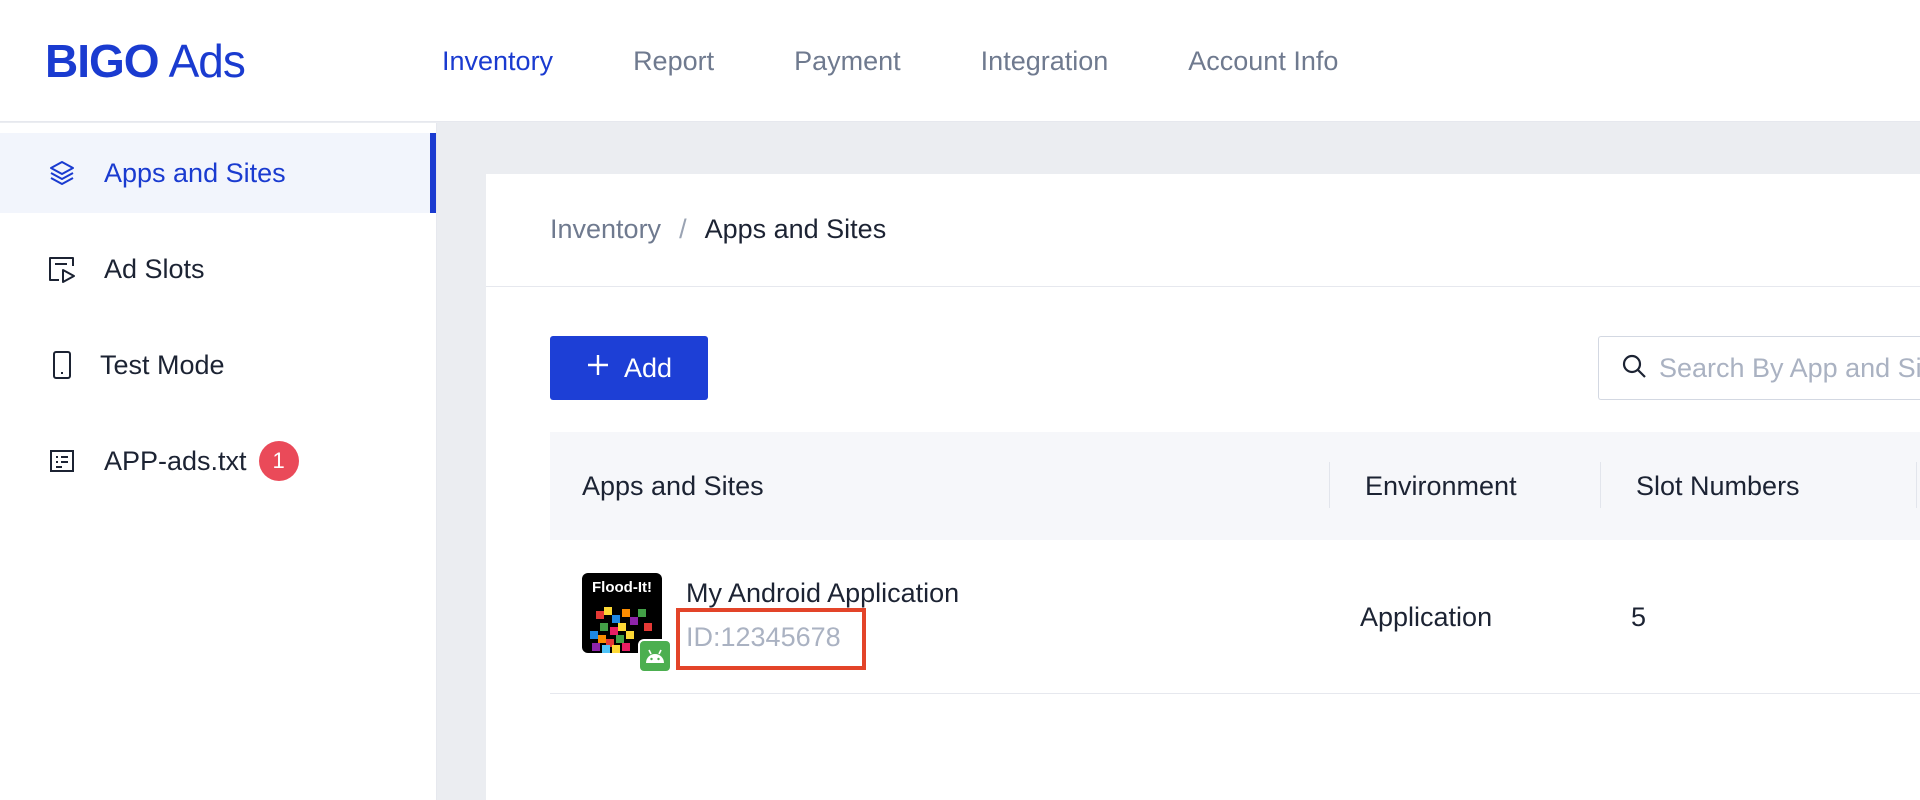  Describe the element at coordinates (497, 61) in the screenshot. I see `nav-inventory: Inventory` at that location.